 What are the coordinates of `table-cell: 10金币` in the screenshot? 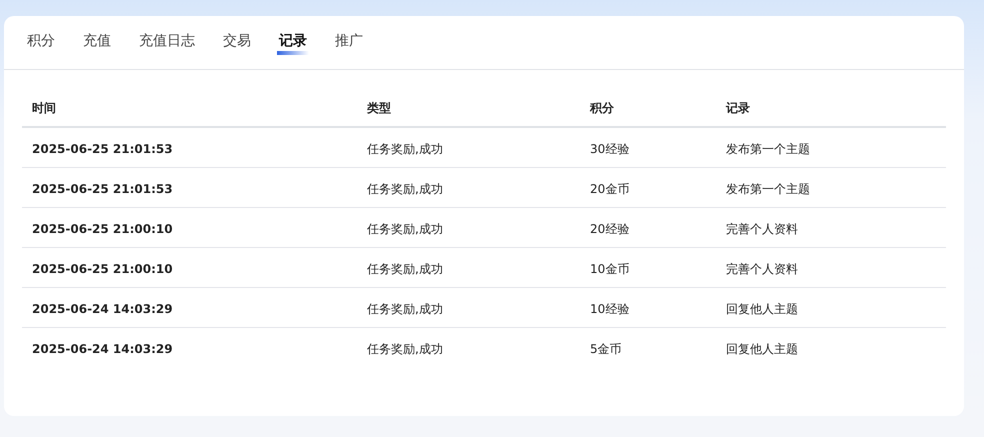 It's located at (610, 269).